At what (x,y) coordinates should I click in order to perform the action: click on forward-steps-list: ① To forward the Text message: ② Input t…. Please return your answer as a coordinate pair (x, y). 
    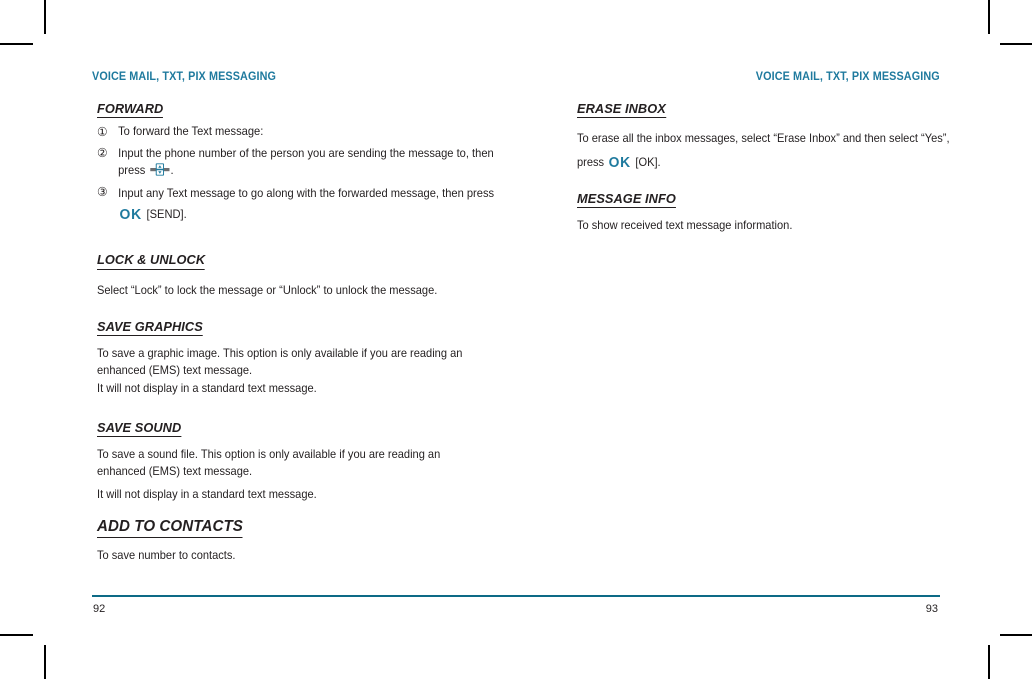
    Looking at the image, I should click on (295, 174).